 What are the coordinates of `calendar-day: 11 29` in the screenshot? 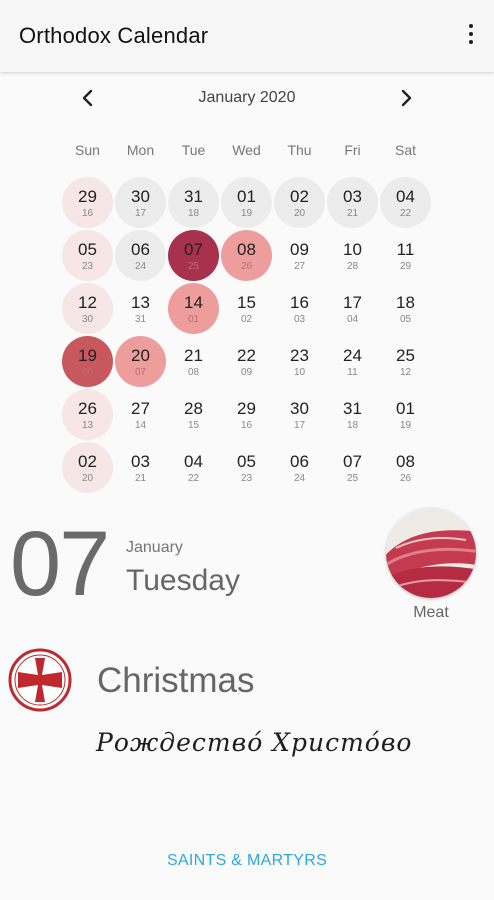 It's located at (405, 255).